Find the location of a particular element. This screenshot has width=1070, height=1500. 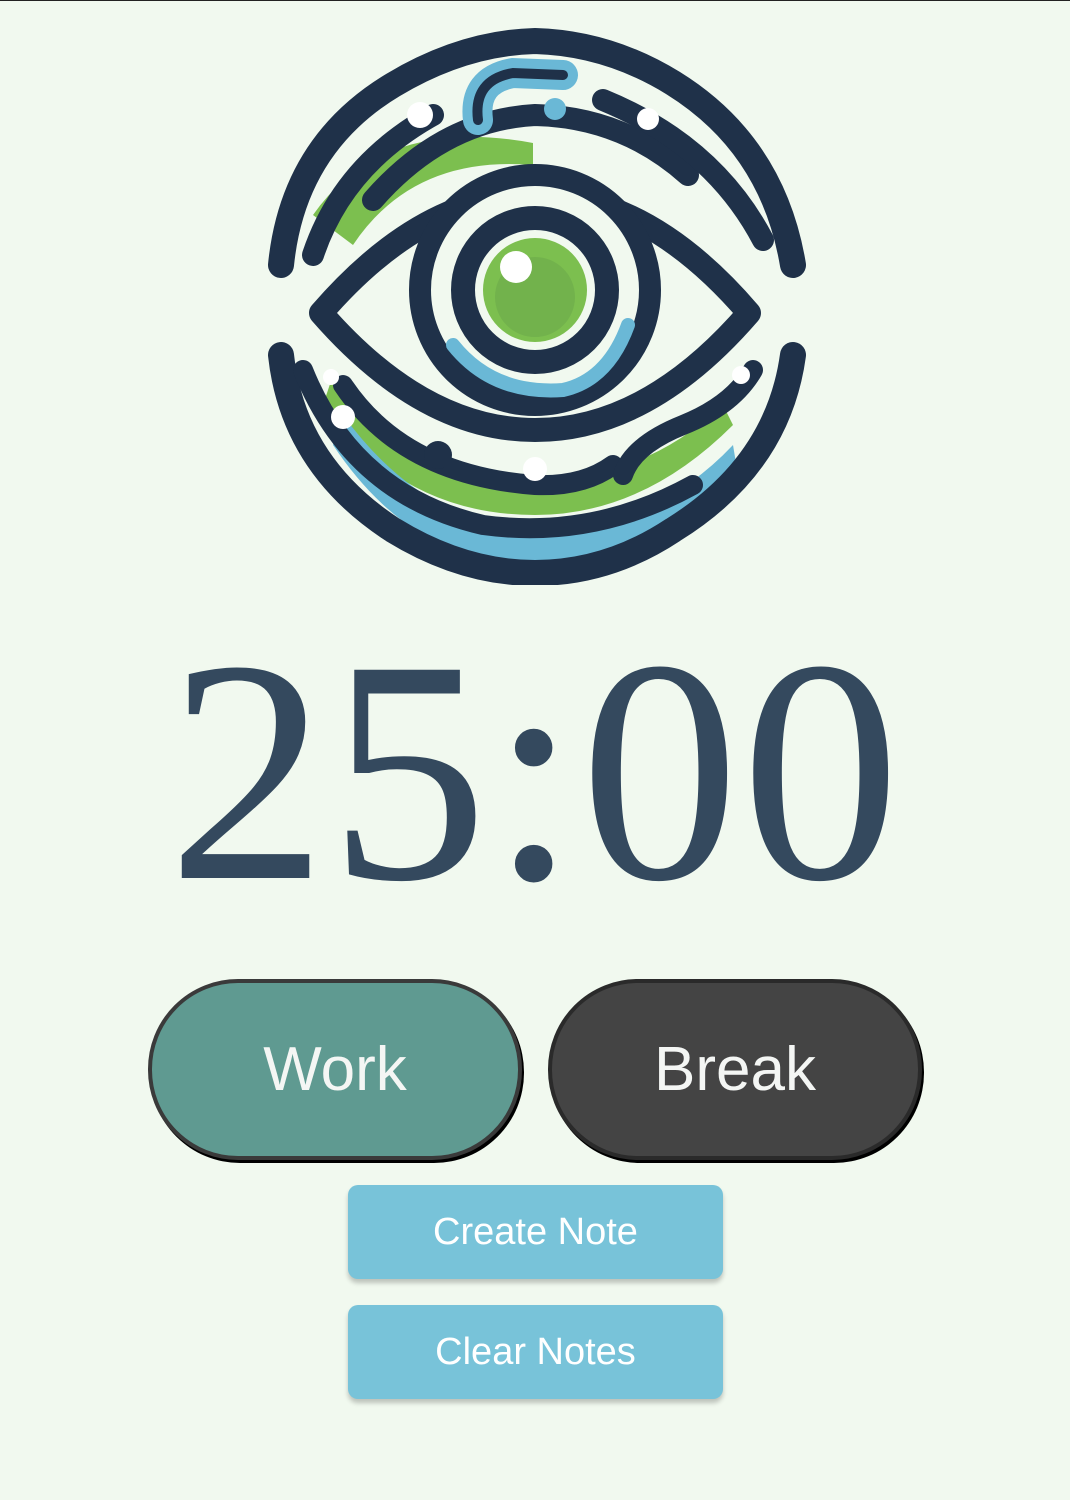

create-note-button: Create Note is located at coordinates (535, 1232).